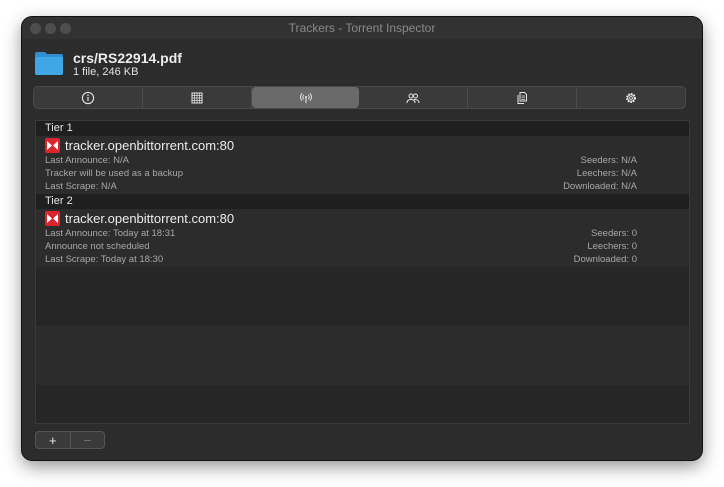 The height and width of the screenshot is (487, 724). What do you see at coordinates (104, 259) in the screenshot?
I see `last-scrape-text: Last Scrape: Today at 18:30` at bounding box center [104, 259].